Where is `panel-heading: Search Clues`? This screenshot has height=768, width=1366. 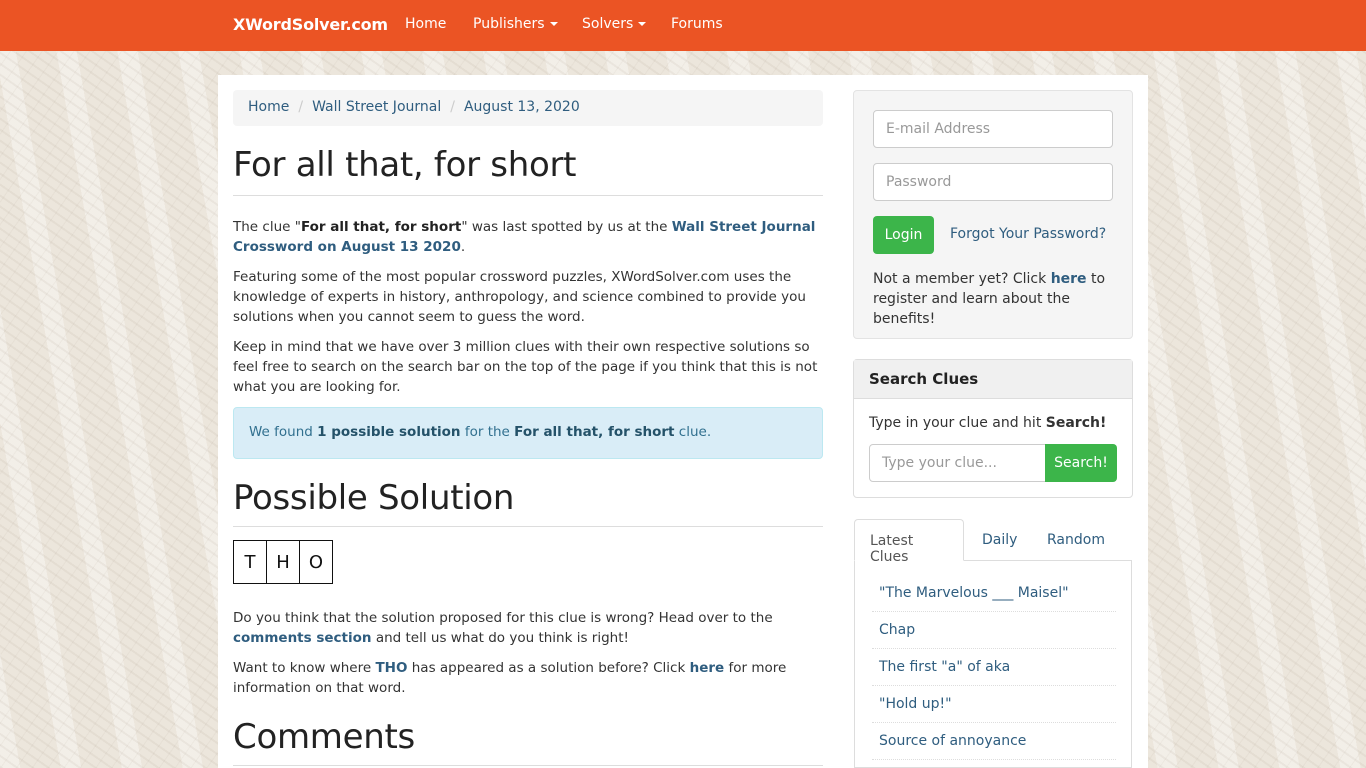
panel-heading: Search Clues is located at coordinates (993, 379).